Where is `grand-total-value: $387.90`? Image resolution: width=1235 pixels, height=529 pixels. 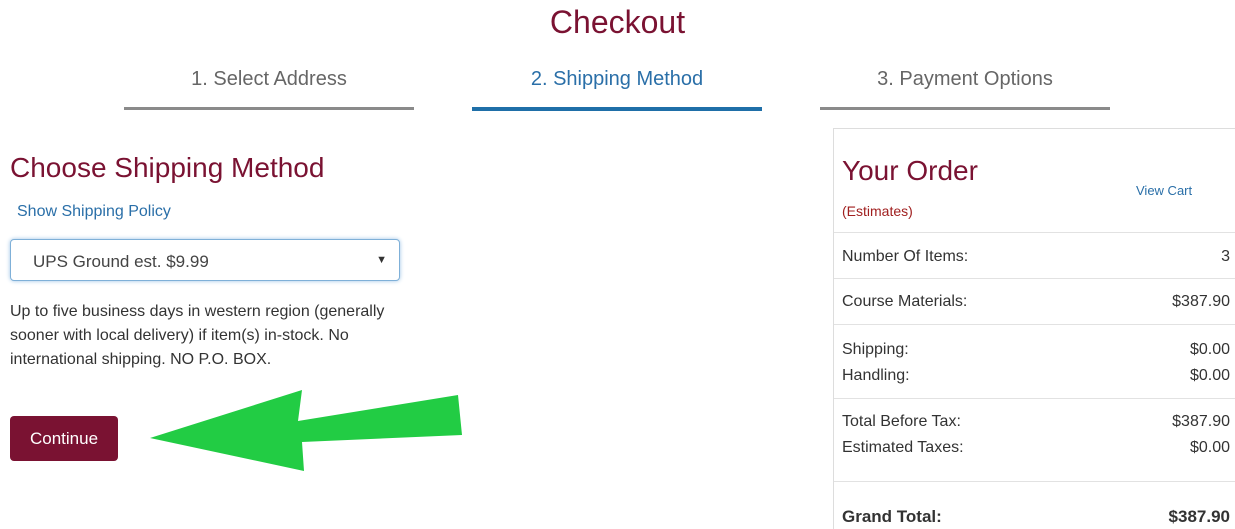
grand-total-value: $387.90 is located at coordinates (1199, 516).